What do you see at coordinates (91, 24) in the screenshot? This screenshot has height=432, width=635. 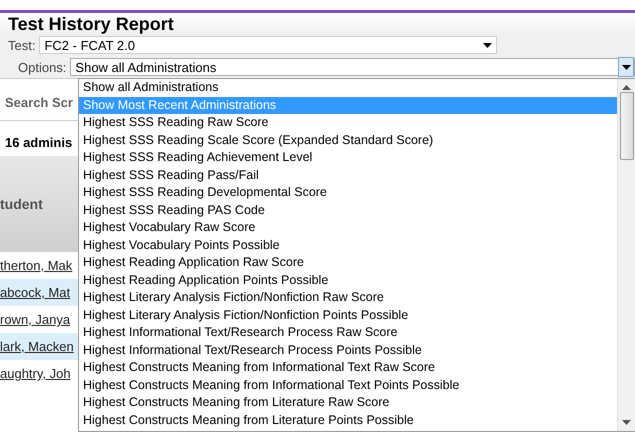 I see `report-title: Test History Report` at bounding box center [91, 24].